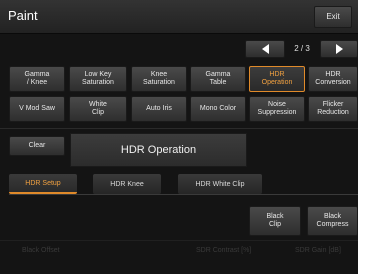 This screenshot has width=365, height=274. Describe the element at coordinates (333, 109) in the screenshot. I see `flicker-reduction-button: Flicker Reduction` at that location.